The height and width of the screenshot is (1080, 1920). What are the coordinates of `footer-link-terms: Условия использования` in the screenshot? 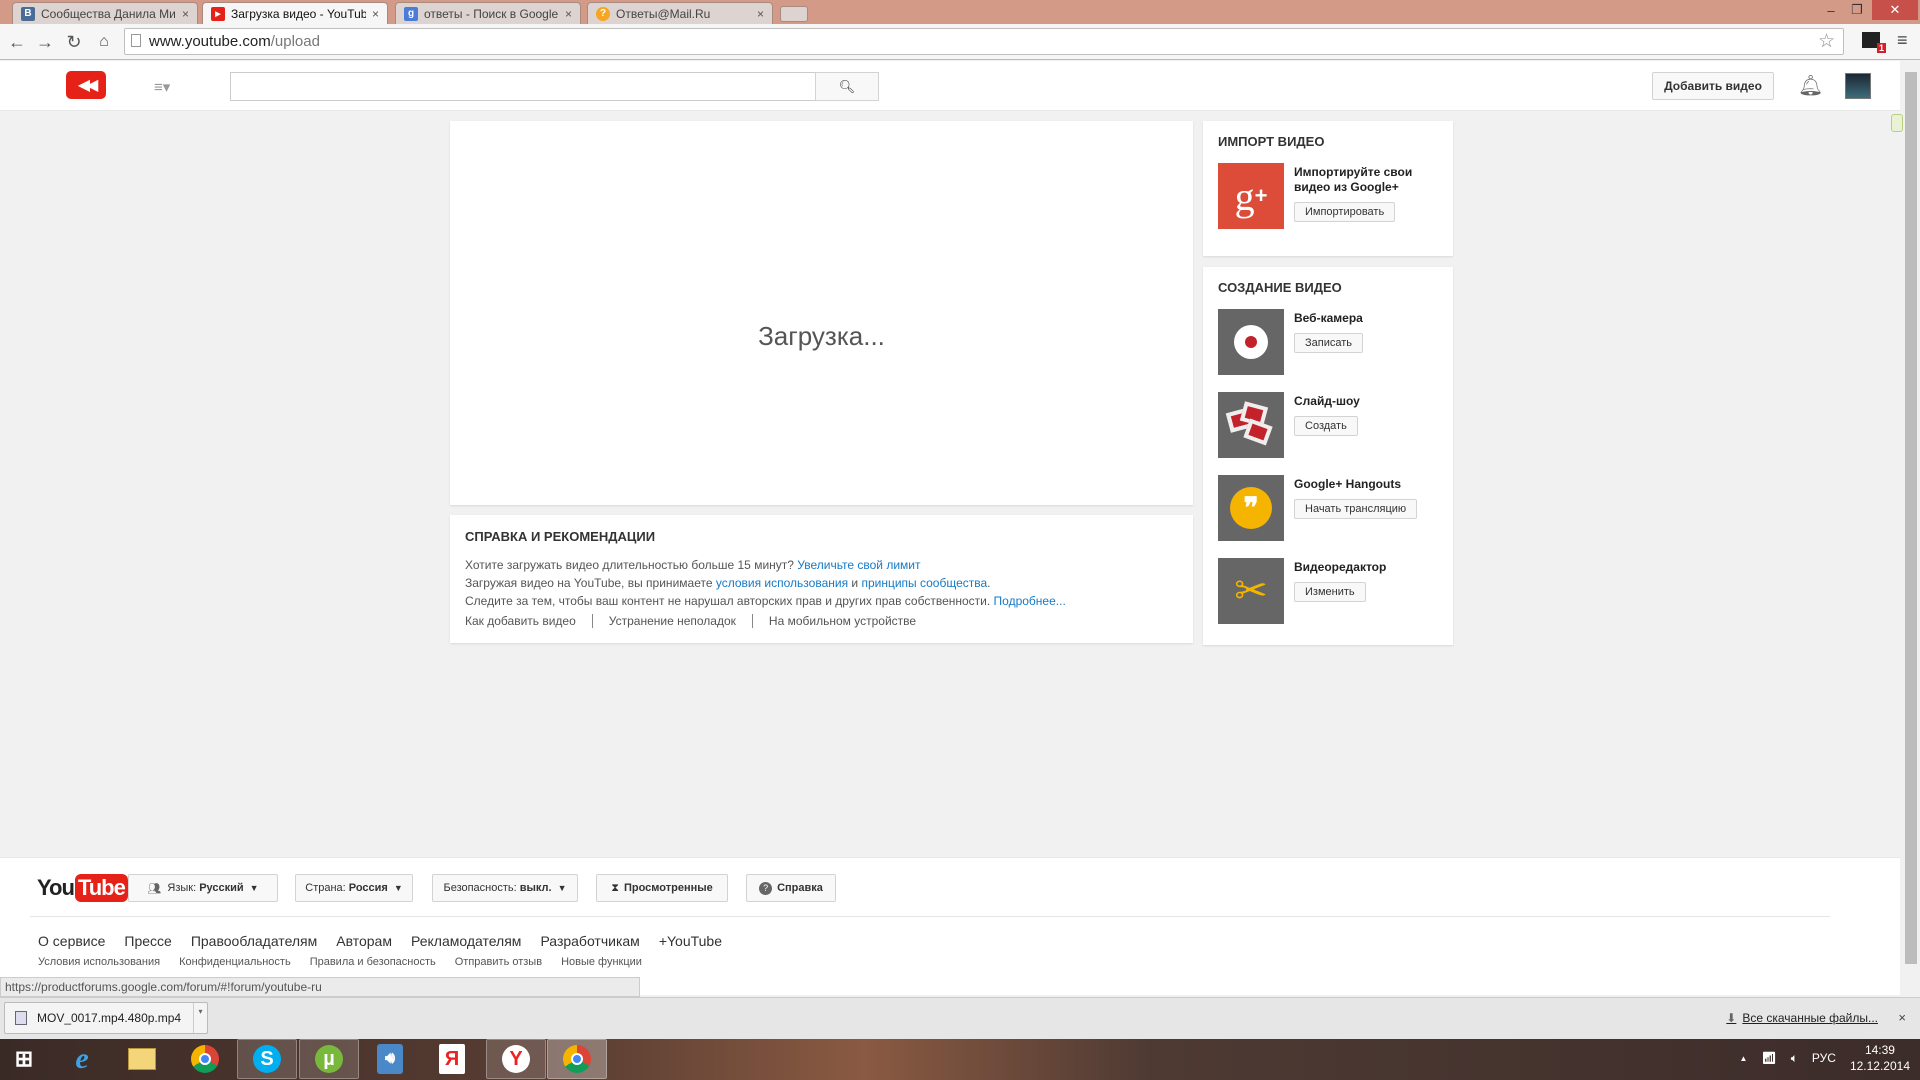 It's located at (99, 962).